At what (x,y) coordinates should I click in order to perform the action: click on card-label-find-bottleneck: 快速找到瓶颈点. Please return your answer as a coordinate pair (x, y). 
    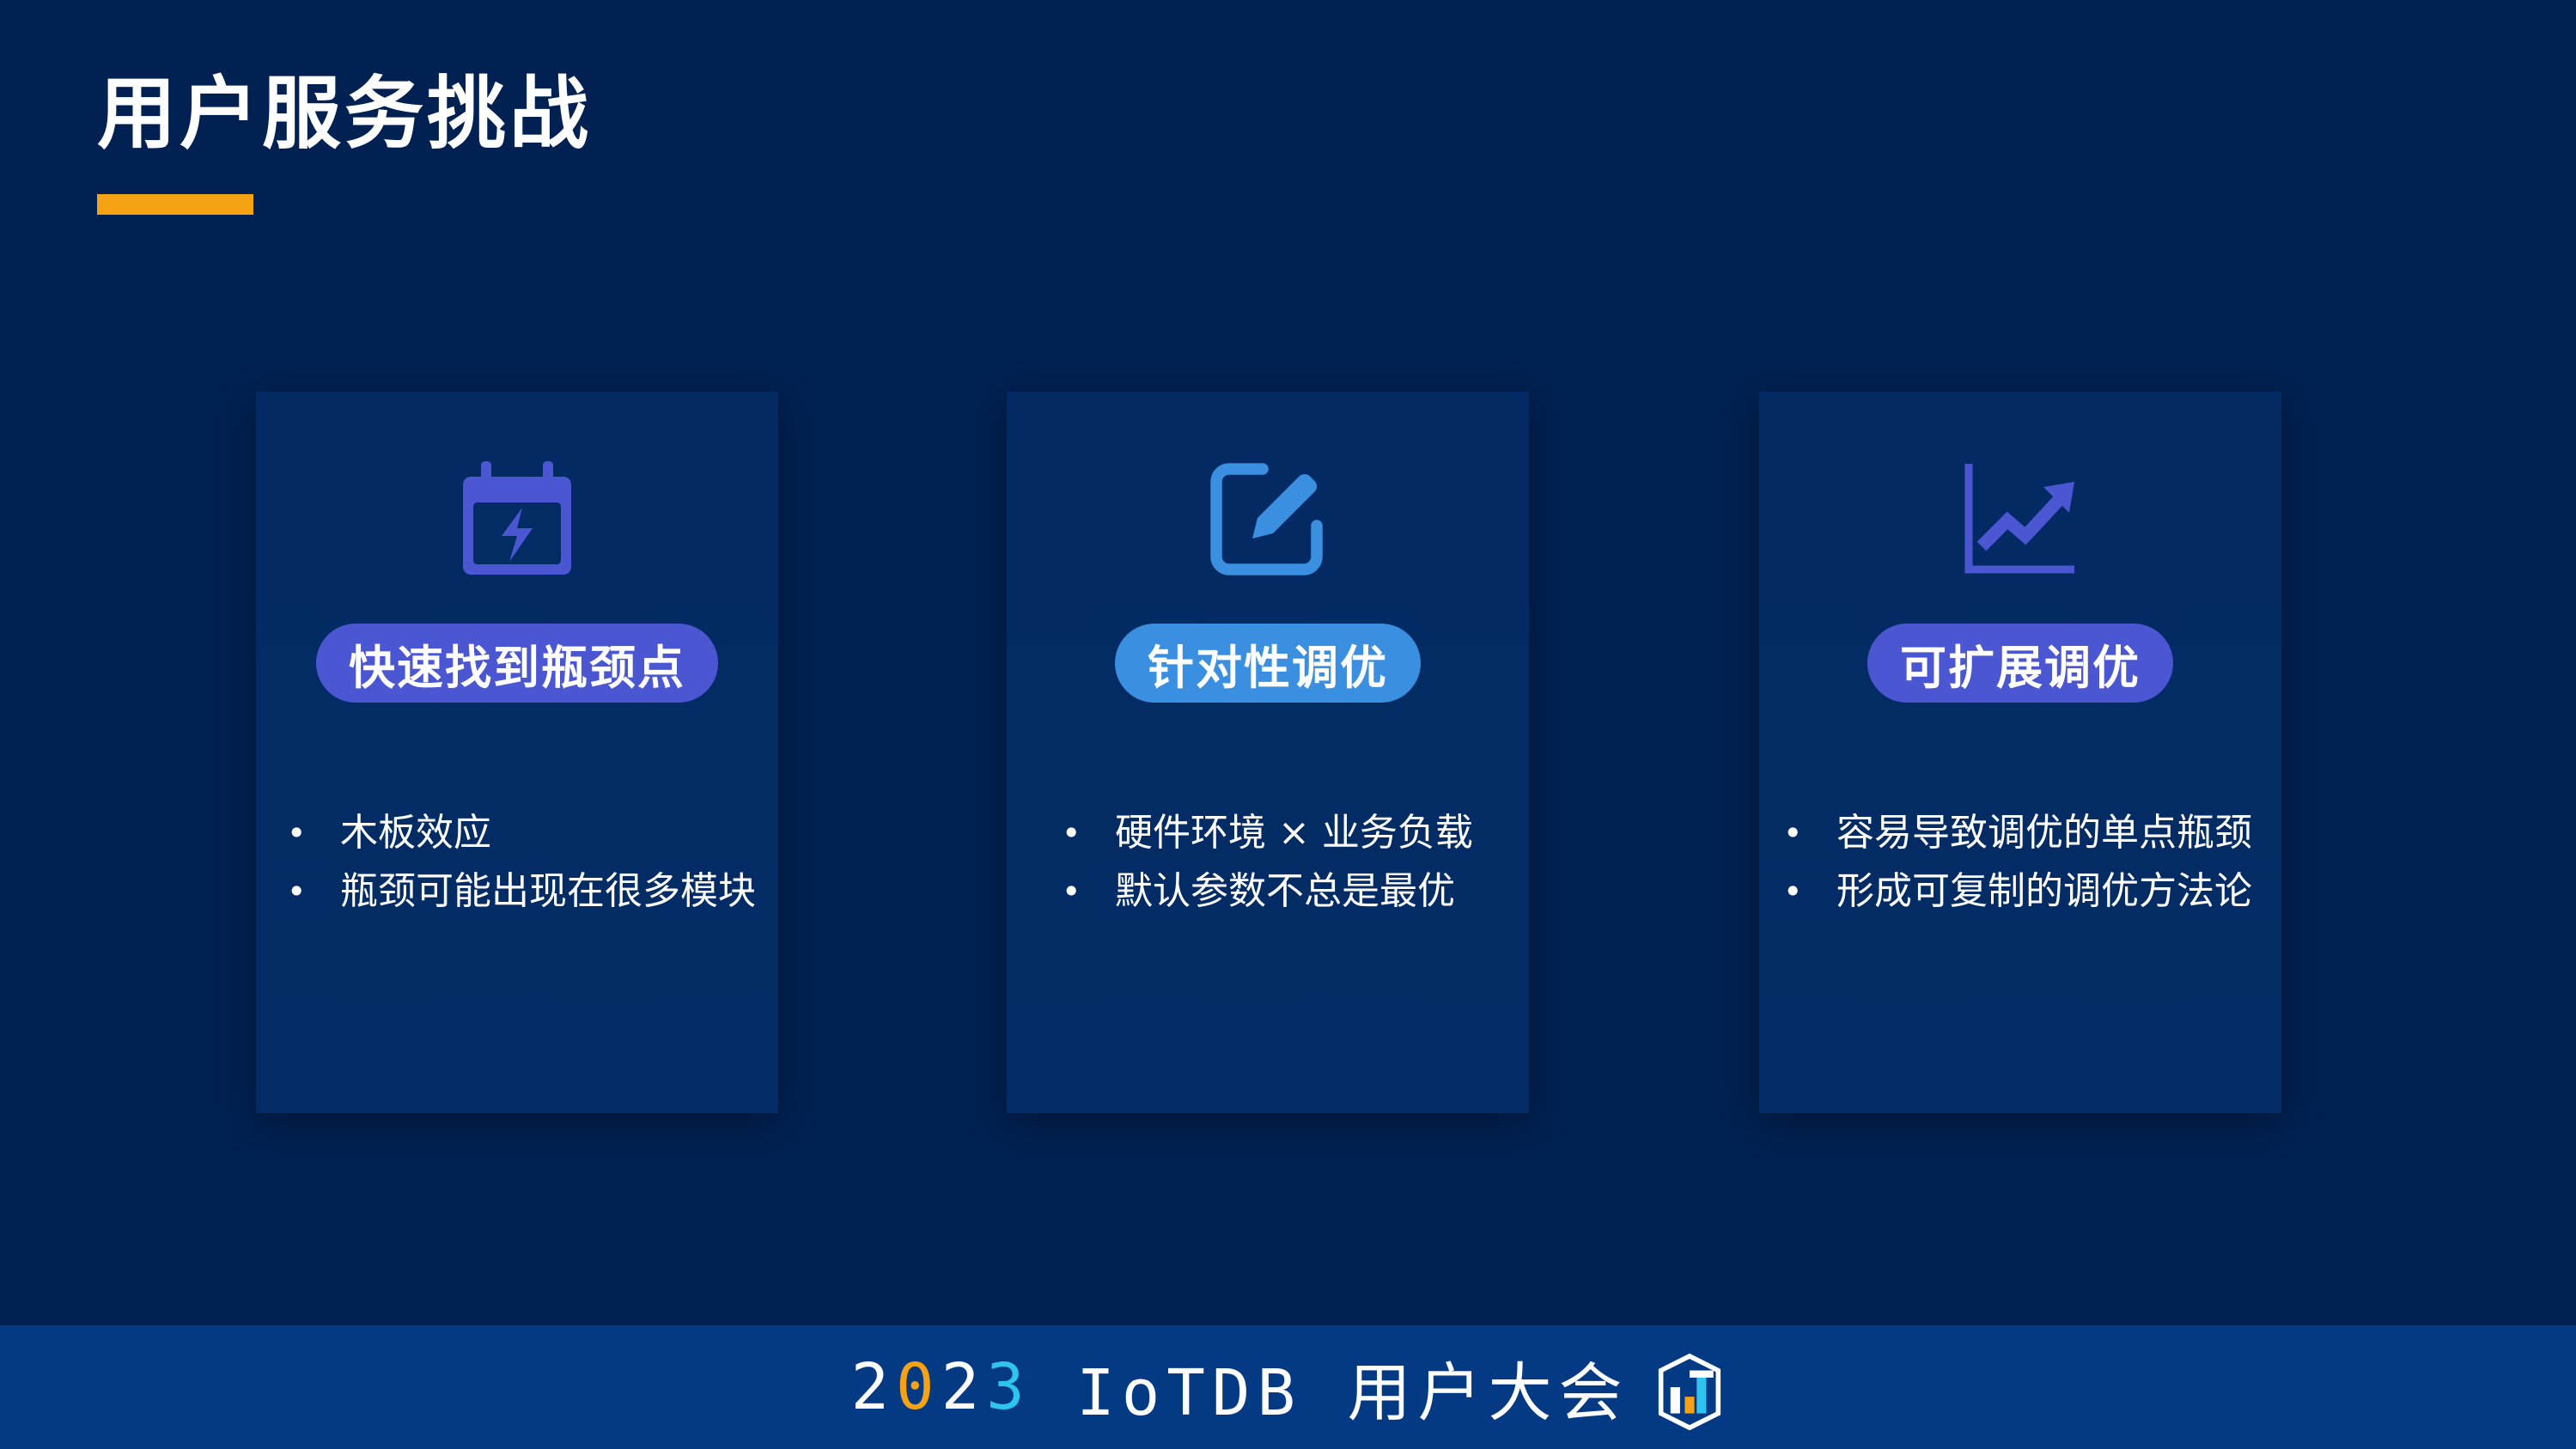
    Looking at the image, I should click on (517, 663).